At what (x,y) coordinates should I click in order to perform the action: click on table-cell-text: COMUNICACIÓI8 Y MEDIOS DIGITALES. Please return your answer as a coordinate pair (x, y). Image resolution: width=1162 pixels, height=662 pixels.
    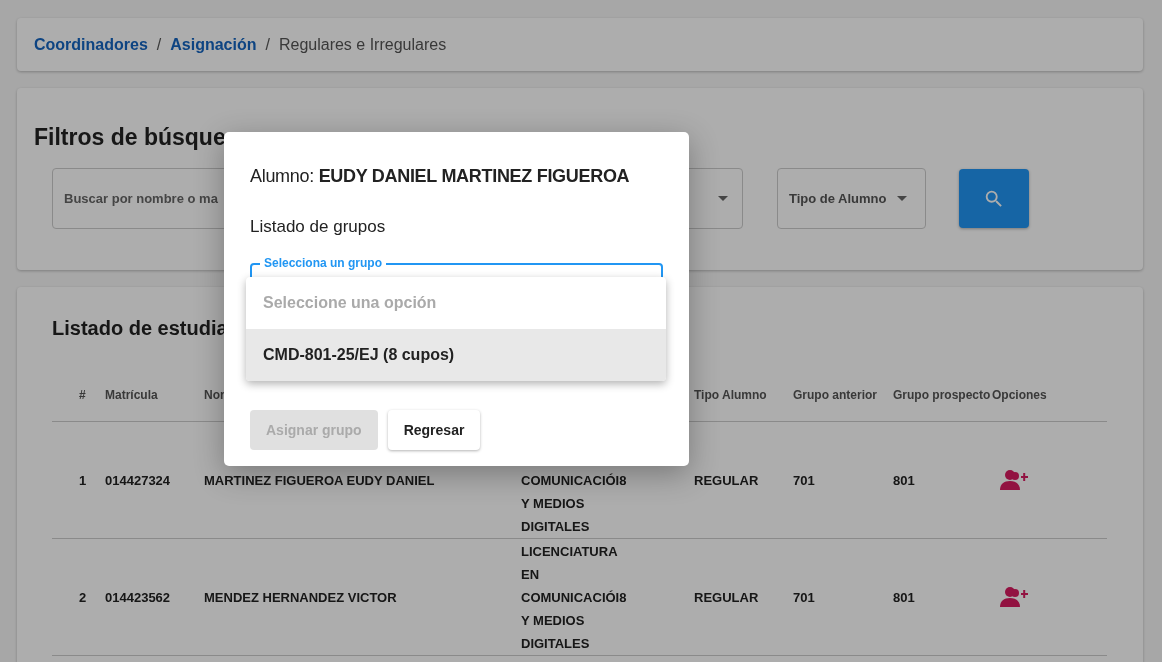
    Looking at the image, I should click on (574, 504).